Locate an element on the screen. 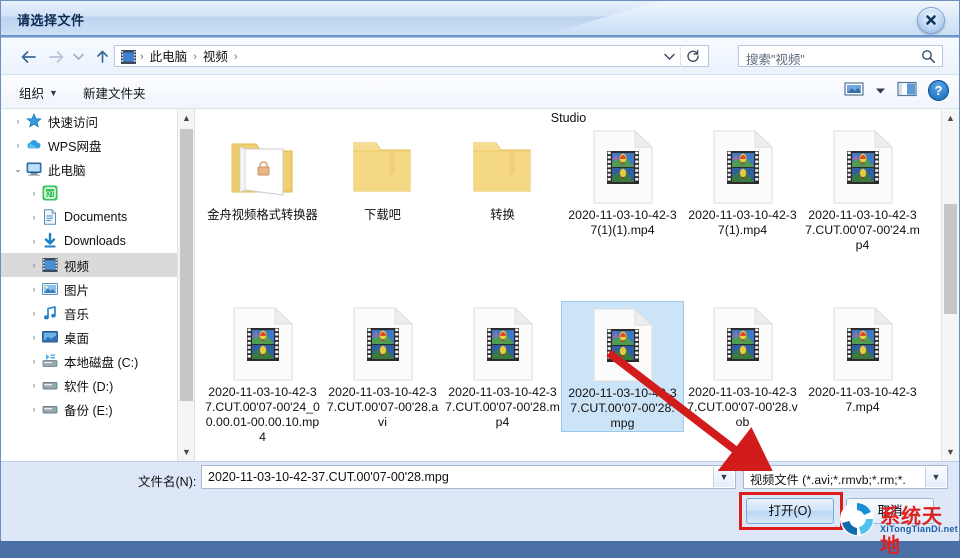  new-folder-button: 新建文件夹 is located at coordinates (114, 92).